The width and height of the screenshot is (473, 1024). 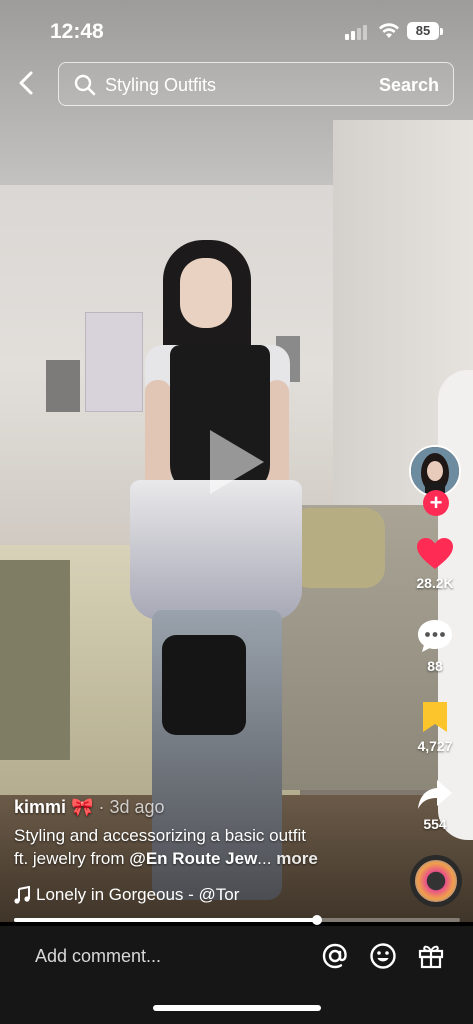 What do you see at coordinates (206, 293) in the screenshot?
I see `person-face` at bounding box center [206, 293].